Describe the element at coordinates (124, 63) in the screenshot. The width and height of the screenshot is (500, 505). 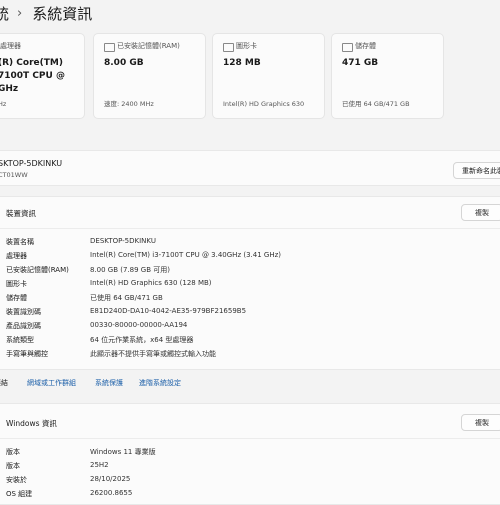
I see `card-value: 8.00 GB` at that location.